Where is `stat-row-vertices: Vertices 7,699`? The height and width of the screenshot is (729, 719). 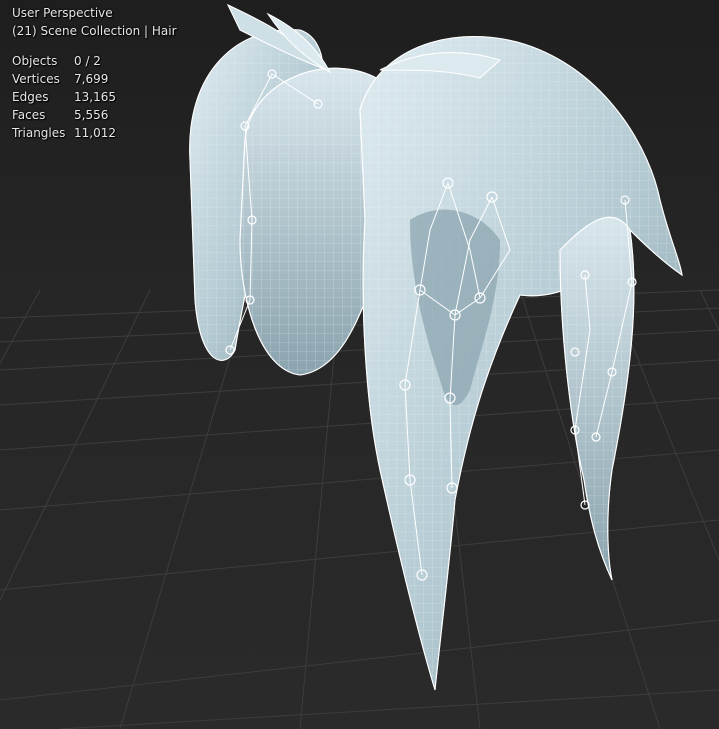
stat-row-vertices: Vertices 7,699 is located at coordinates (94, 79).